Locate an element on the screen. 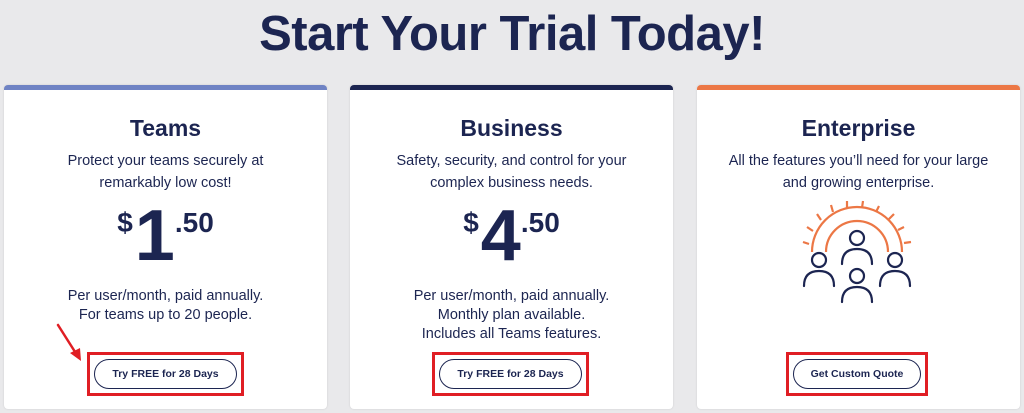  plan-title-enterprise: Enterprise is located at coordinates (858, 128).